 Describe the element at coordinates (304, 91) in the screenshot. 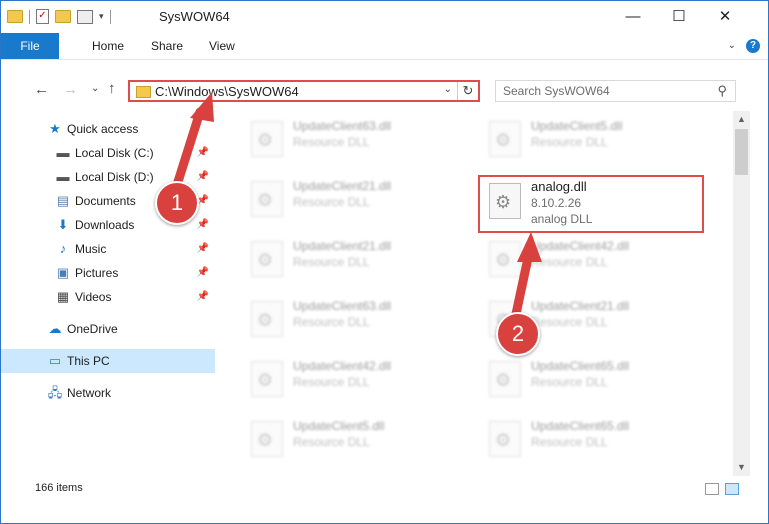

I see `address-bar: C:\Windows\SysWOW64 ⌄ ↻` at that location.